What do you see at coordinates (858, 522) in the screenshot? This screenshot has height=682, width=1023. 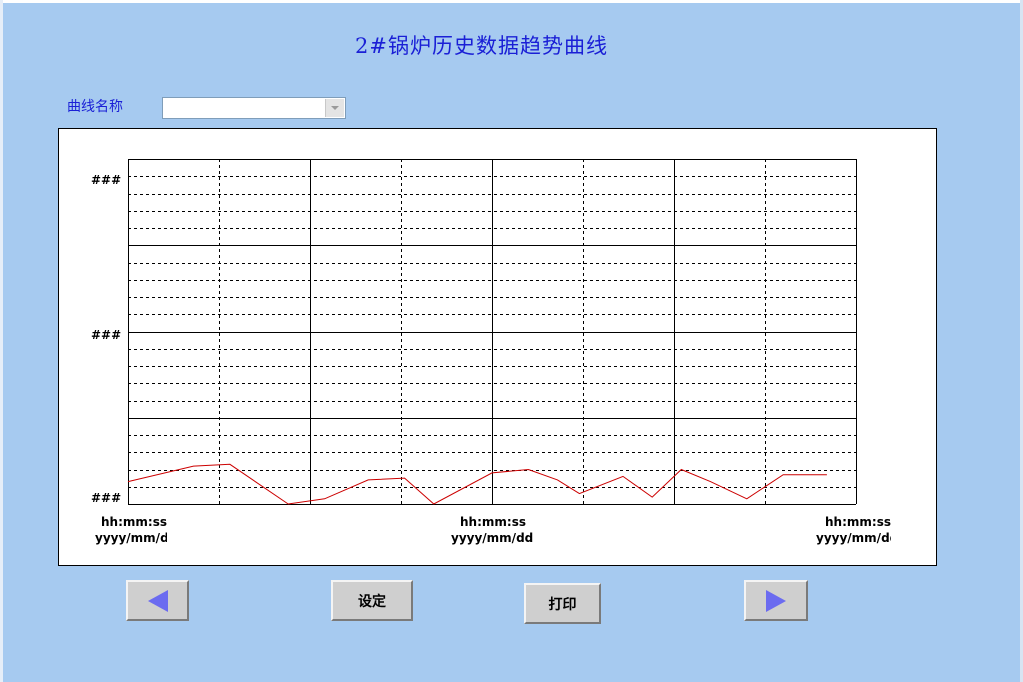 I see `x-tick-time-right: hh:mm:ss` at bounding box center [858, 522].